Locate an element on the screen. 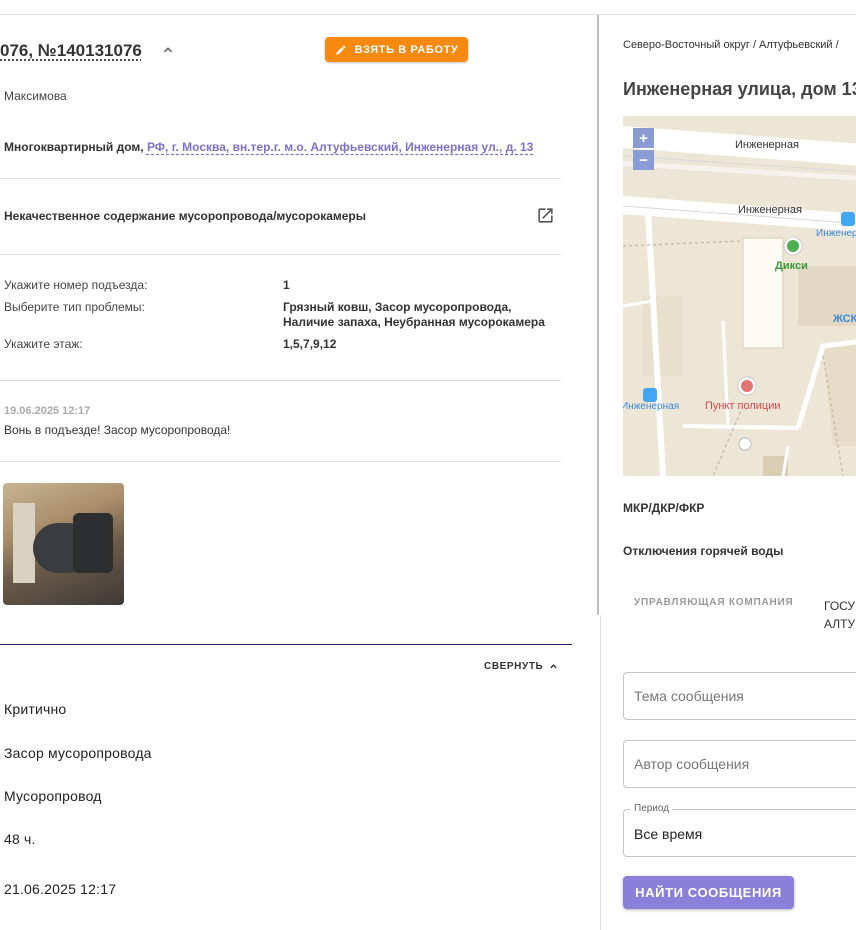 The height and width of the screenshot is (930, 856). field-label: Выберите тип проблемы: is located at coordinates (74, 307).